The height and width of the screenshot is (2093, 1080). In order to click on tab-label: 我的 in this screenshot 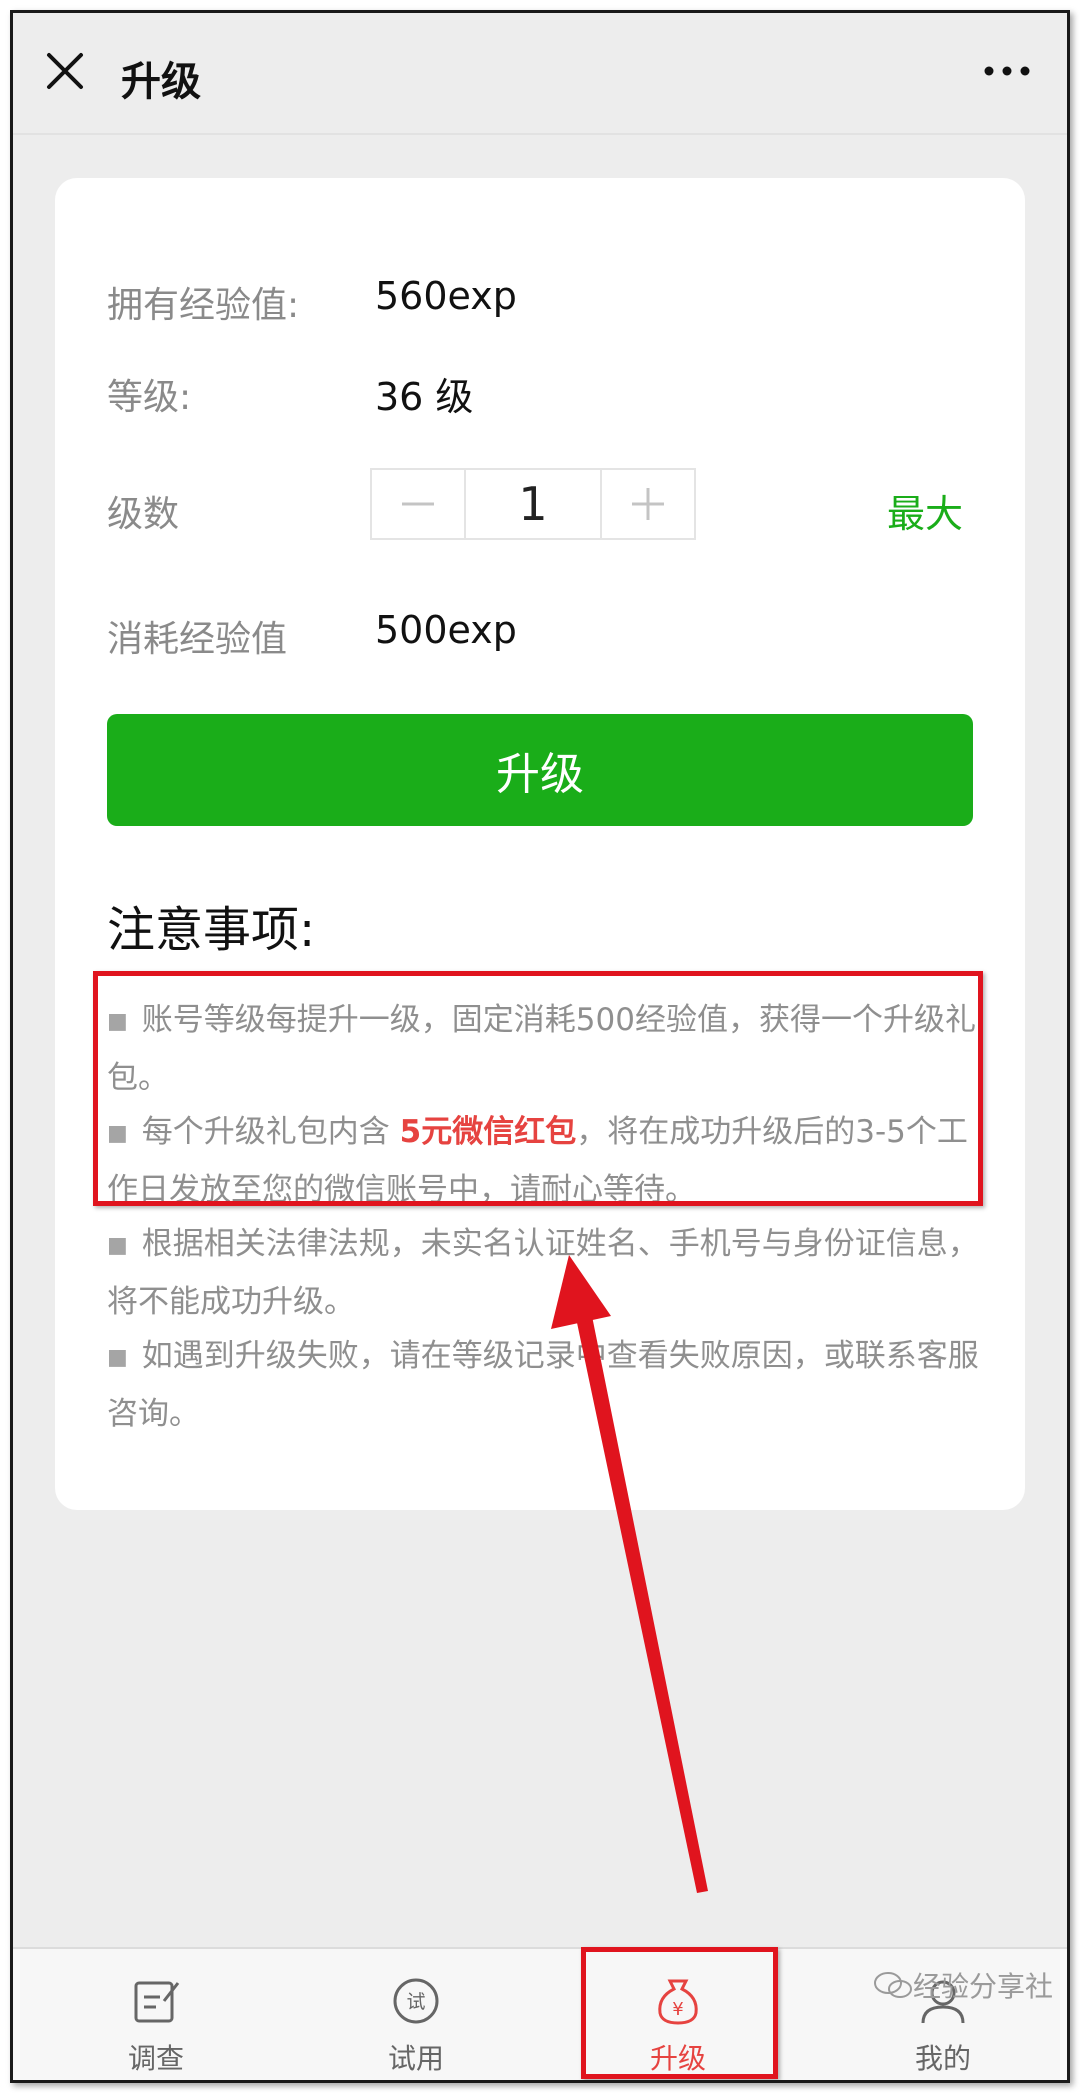, I will do `click(942, 2058)`.